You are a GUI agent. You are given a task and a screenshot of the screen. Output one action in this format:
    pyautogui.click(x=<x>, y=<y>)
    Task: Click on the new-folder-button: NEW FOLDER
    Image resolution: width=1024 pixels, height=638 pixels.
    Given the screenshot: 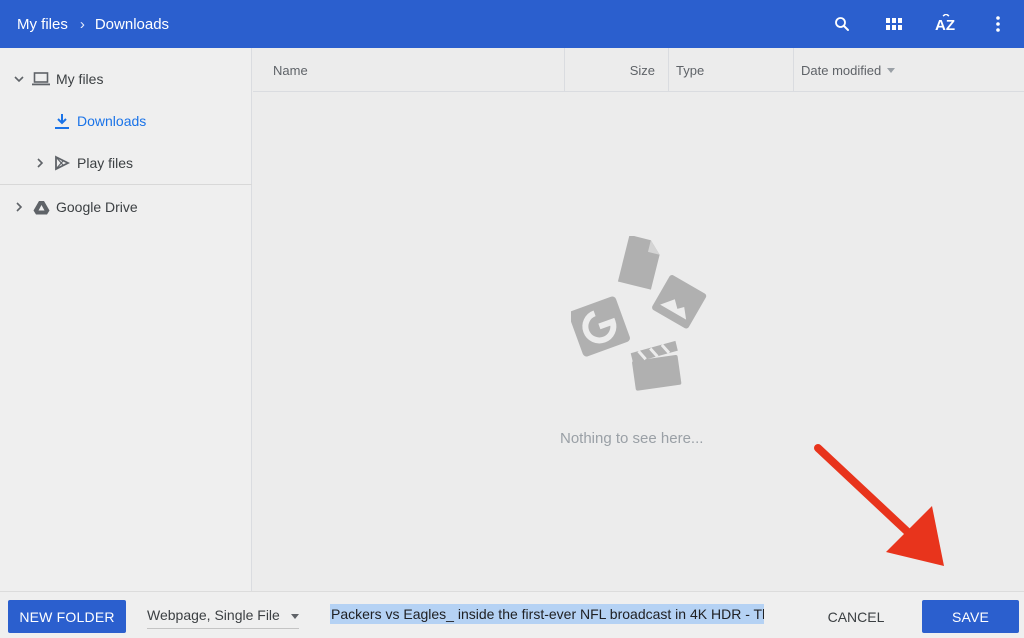 What is the action you would take?
    pyautogui.click(x=67, y=616)
    